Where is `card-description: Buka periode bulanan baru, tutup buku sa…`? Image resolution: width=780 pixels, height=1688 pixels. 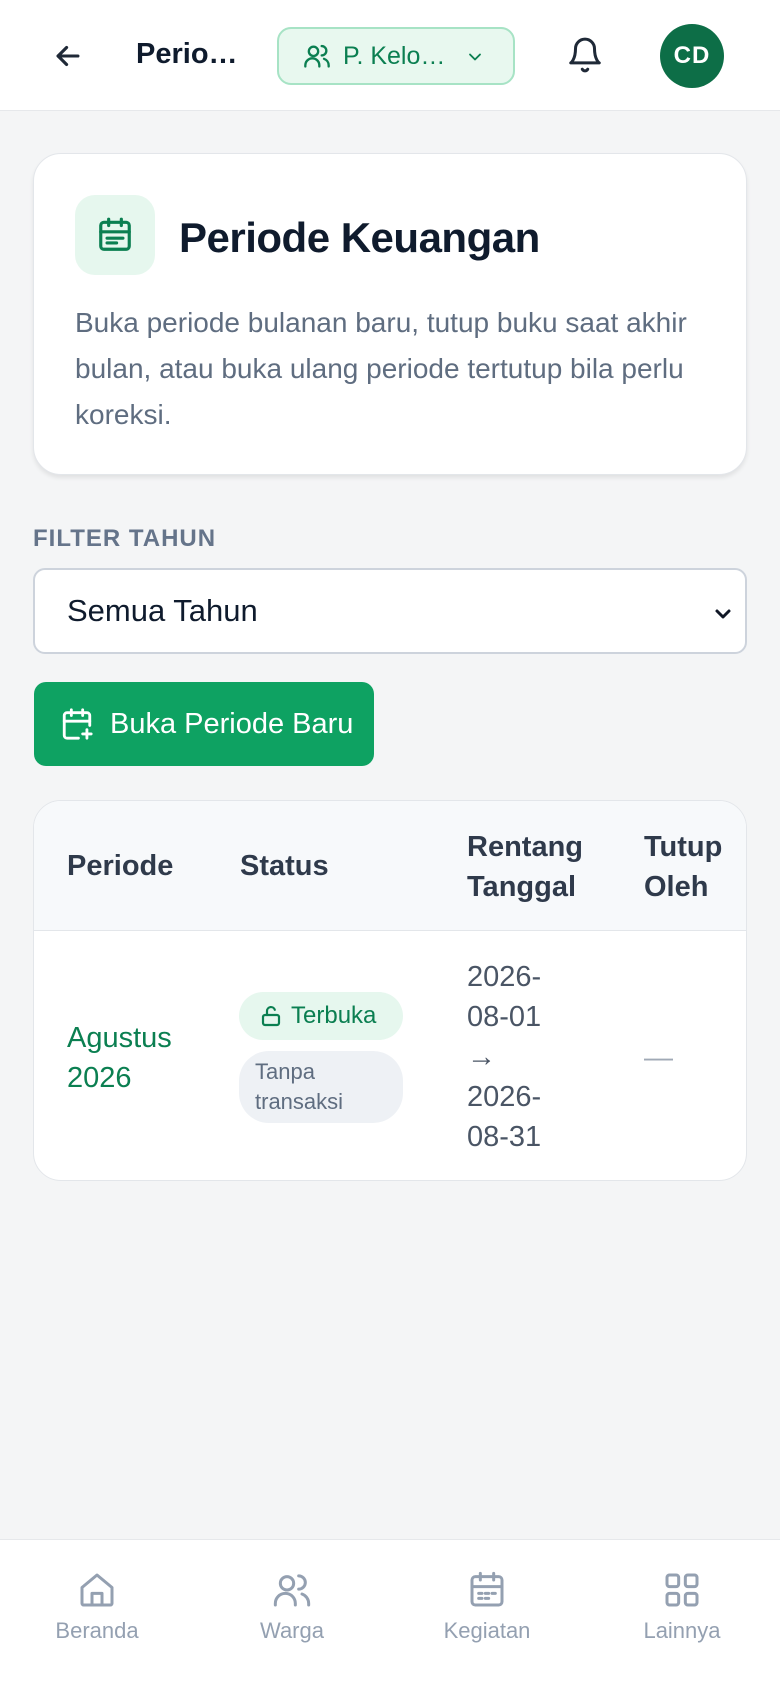 card-description: Buka periode bulanan baru, tutup buku sa… is located at coordinates (381, 368).